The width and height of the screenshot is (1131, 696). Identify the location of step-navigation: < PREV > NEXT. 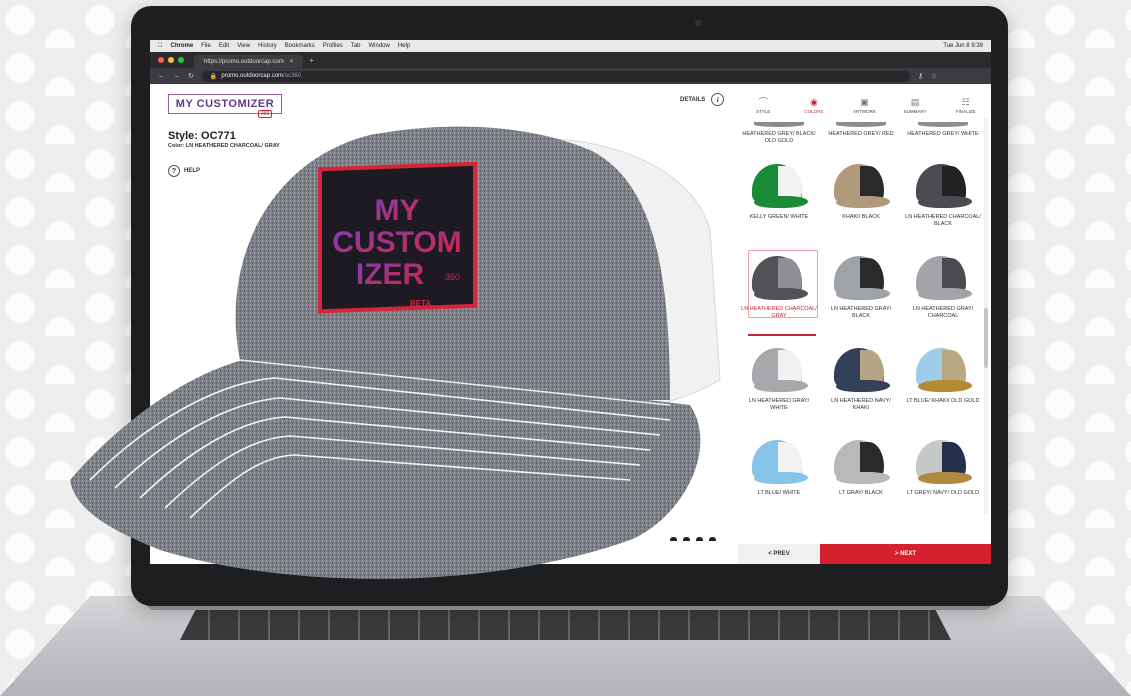
(864, 554).